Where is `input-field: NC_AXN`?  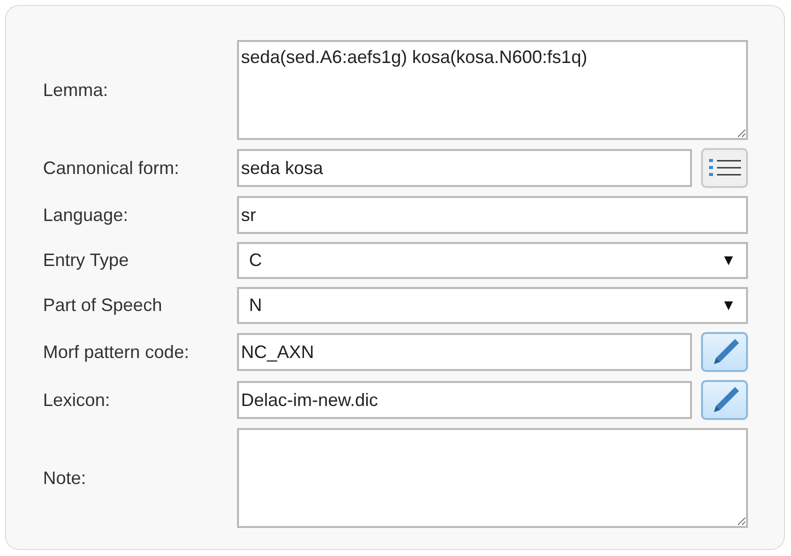
input-field: NC_AXN is located at coordinates (464, 352).